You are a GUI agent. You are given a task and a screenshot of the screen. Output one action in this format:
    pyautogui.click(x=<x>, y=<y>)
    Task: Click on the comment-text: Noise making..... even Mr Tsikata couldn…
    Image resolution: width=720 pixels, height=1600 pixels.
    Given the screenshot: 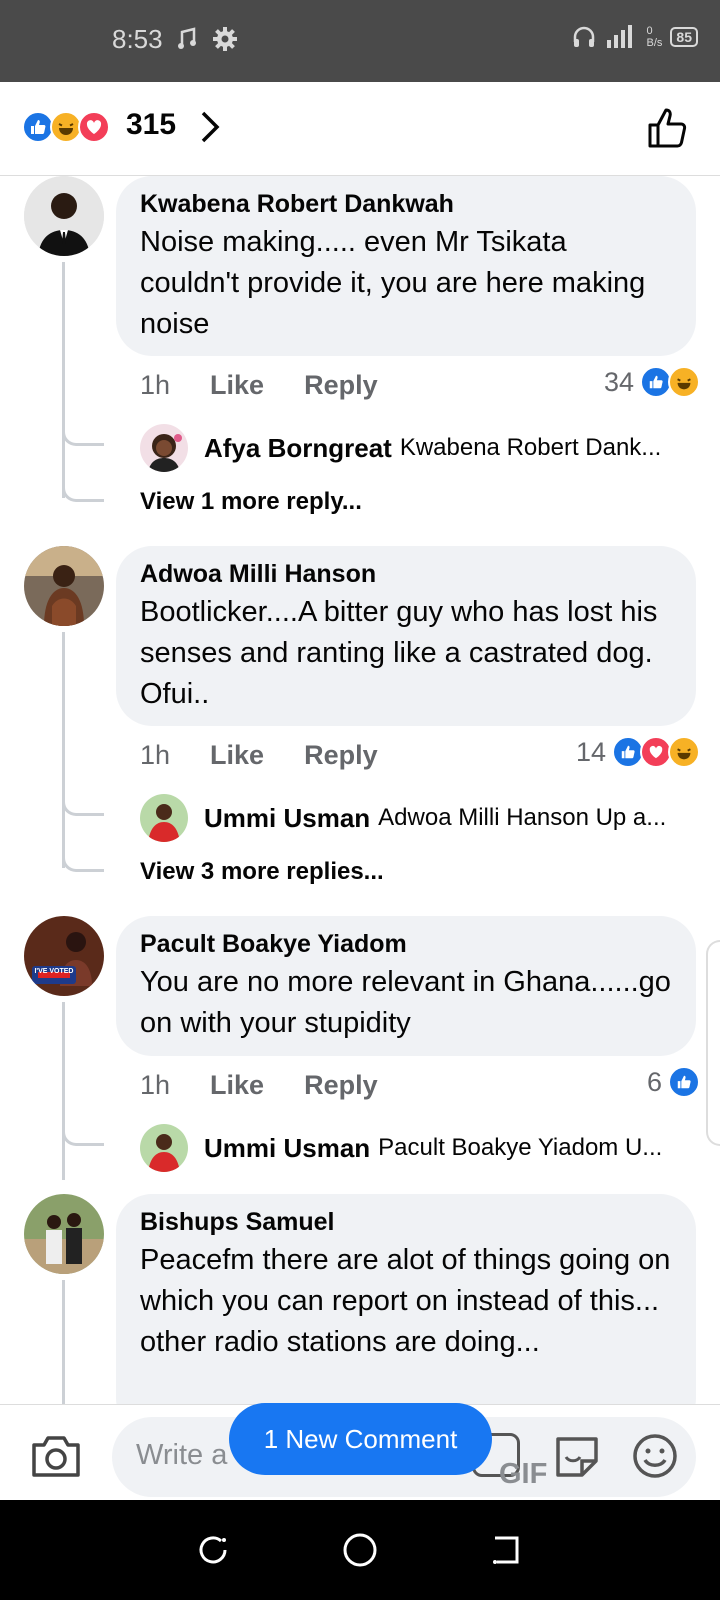 What is the action you would take?
    pyautogui.click(x=393, y=283)
    